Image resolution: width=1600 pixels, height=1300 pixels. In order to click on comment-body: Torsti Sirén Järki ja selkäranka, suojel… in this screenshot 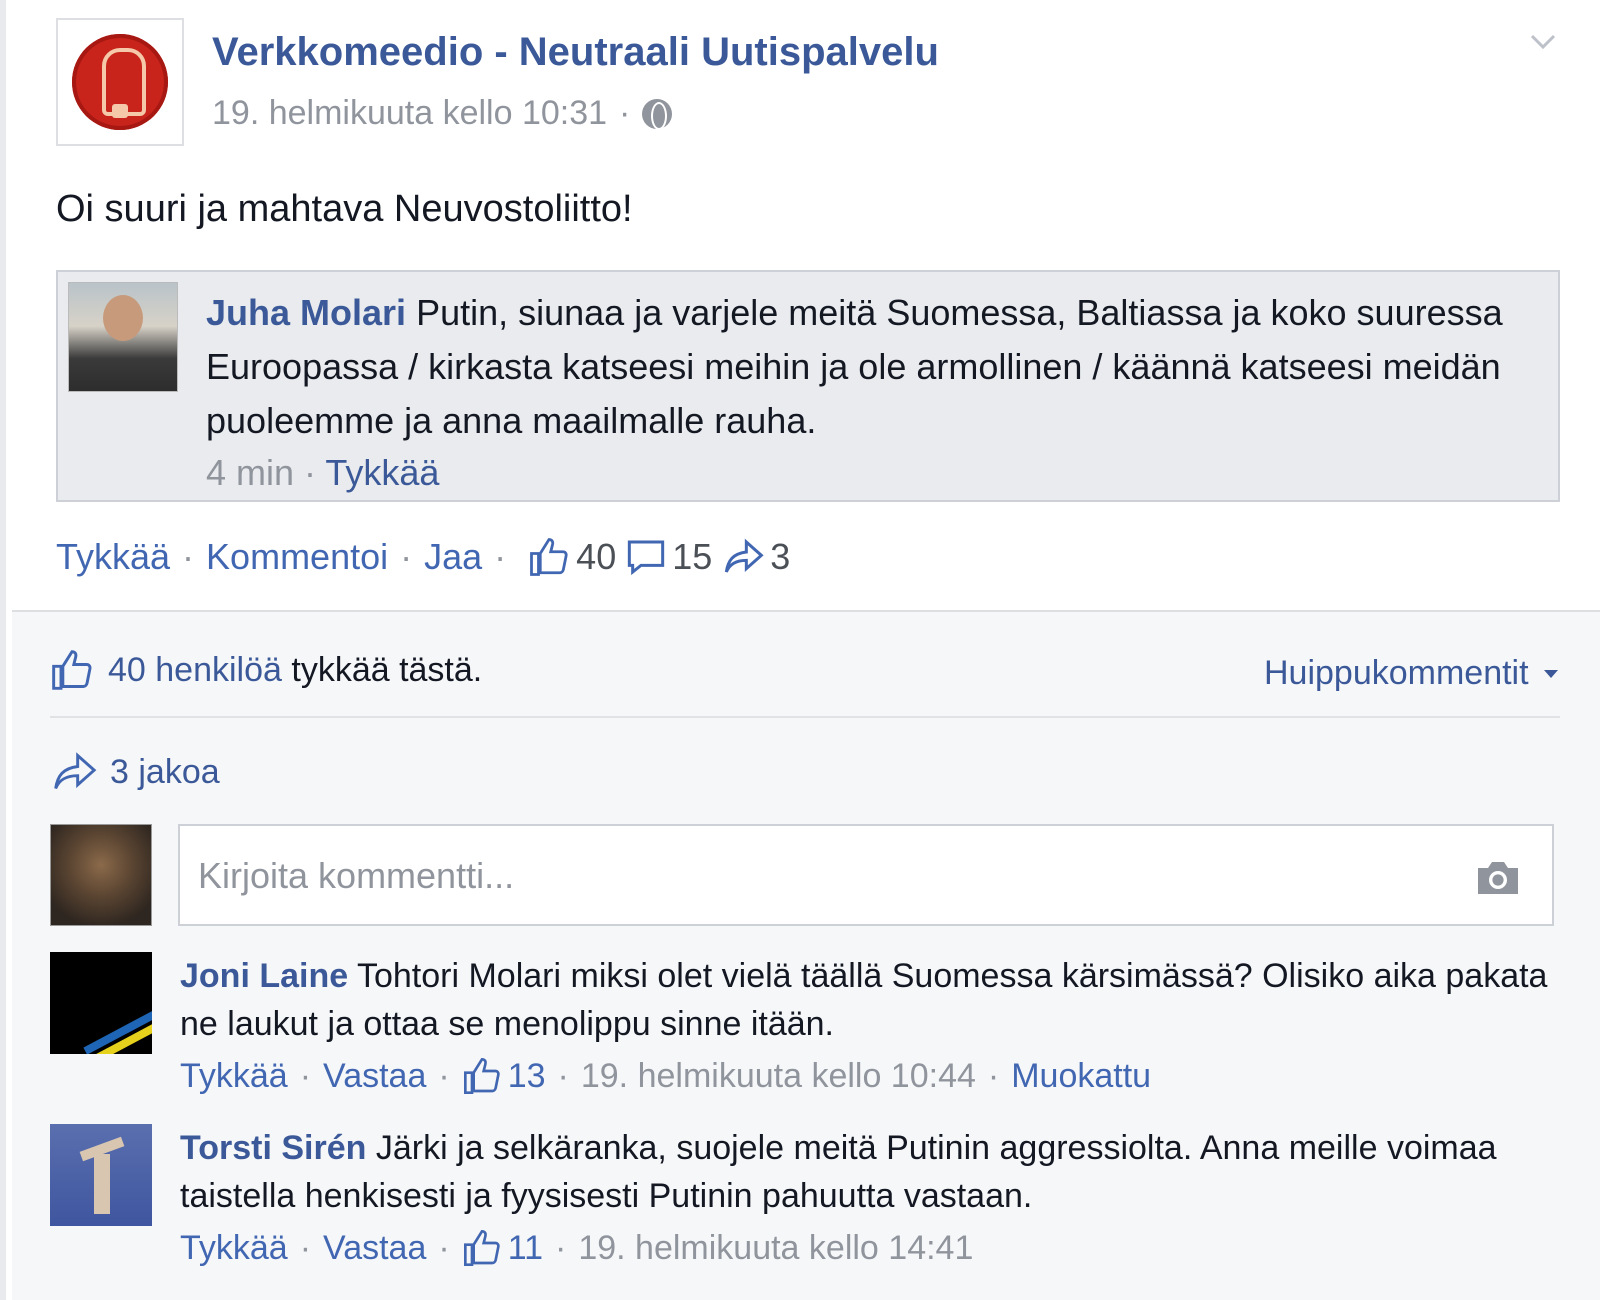, I will do `click(865, 1172)`.